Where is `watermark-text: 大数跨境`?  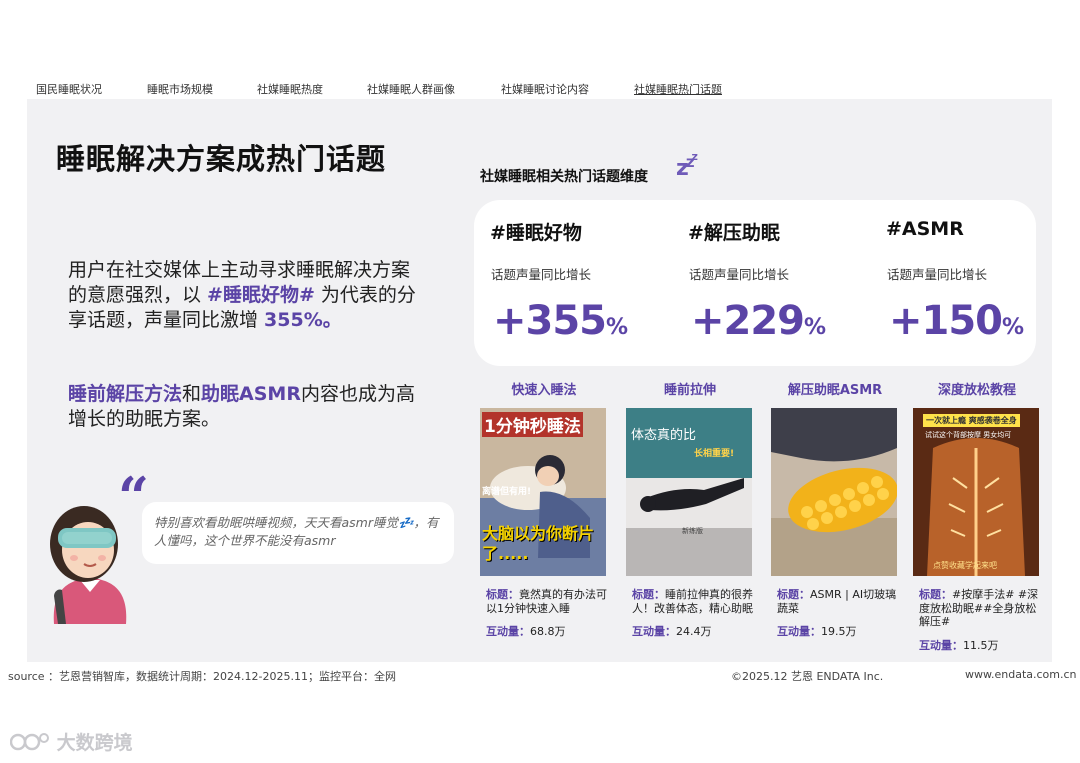 watermark-text: 大数跨境 is located at coordinates (94, 743).